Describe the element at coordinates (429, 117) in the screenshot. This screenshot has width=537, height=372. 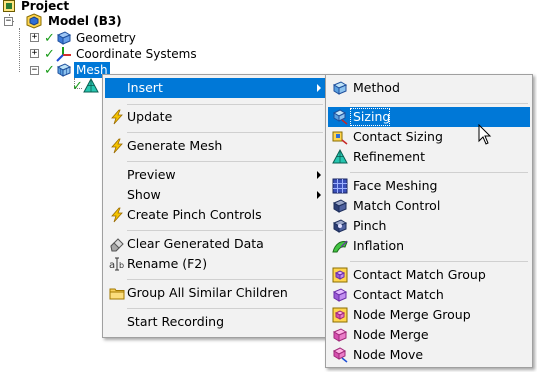
I see `submenu-item-sizing: Sizing` at that location.